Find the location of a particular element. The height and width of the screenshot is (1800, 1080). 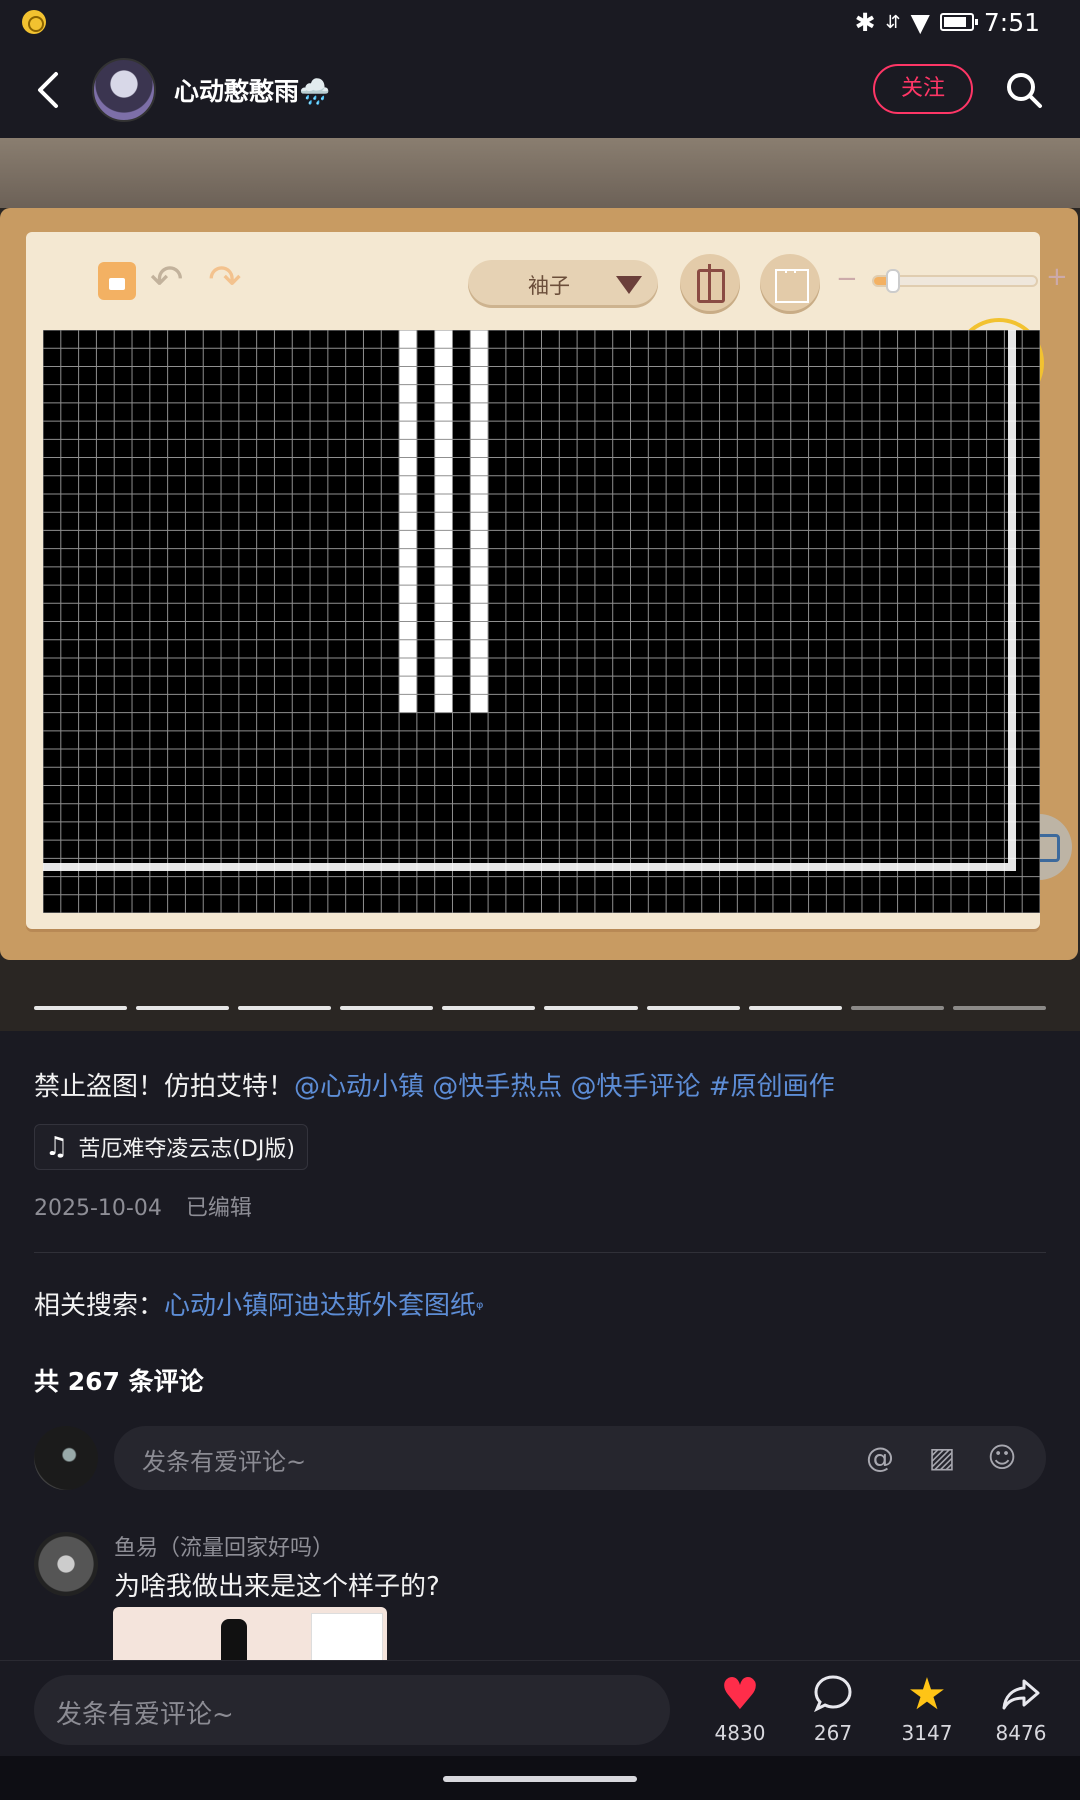

zoom-out-icon: − is located at coordinates (847, 279).